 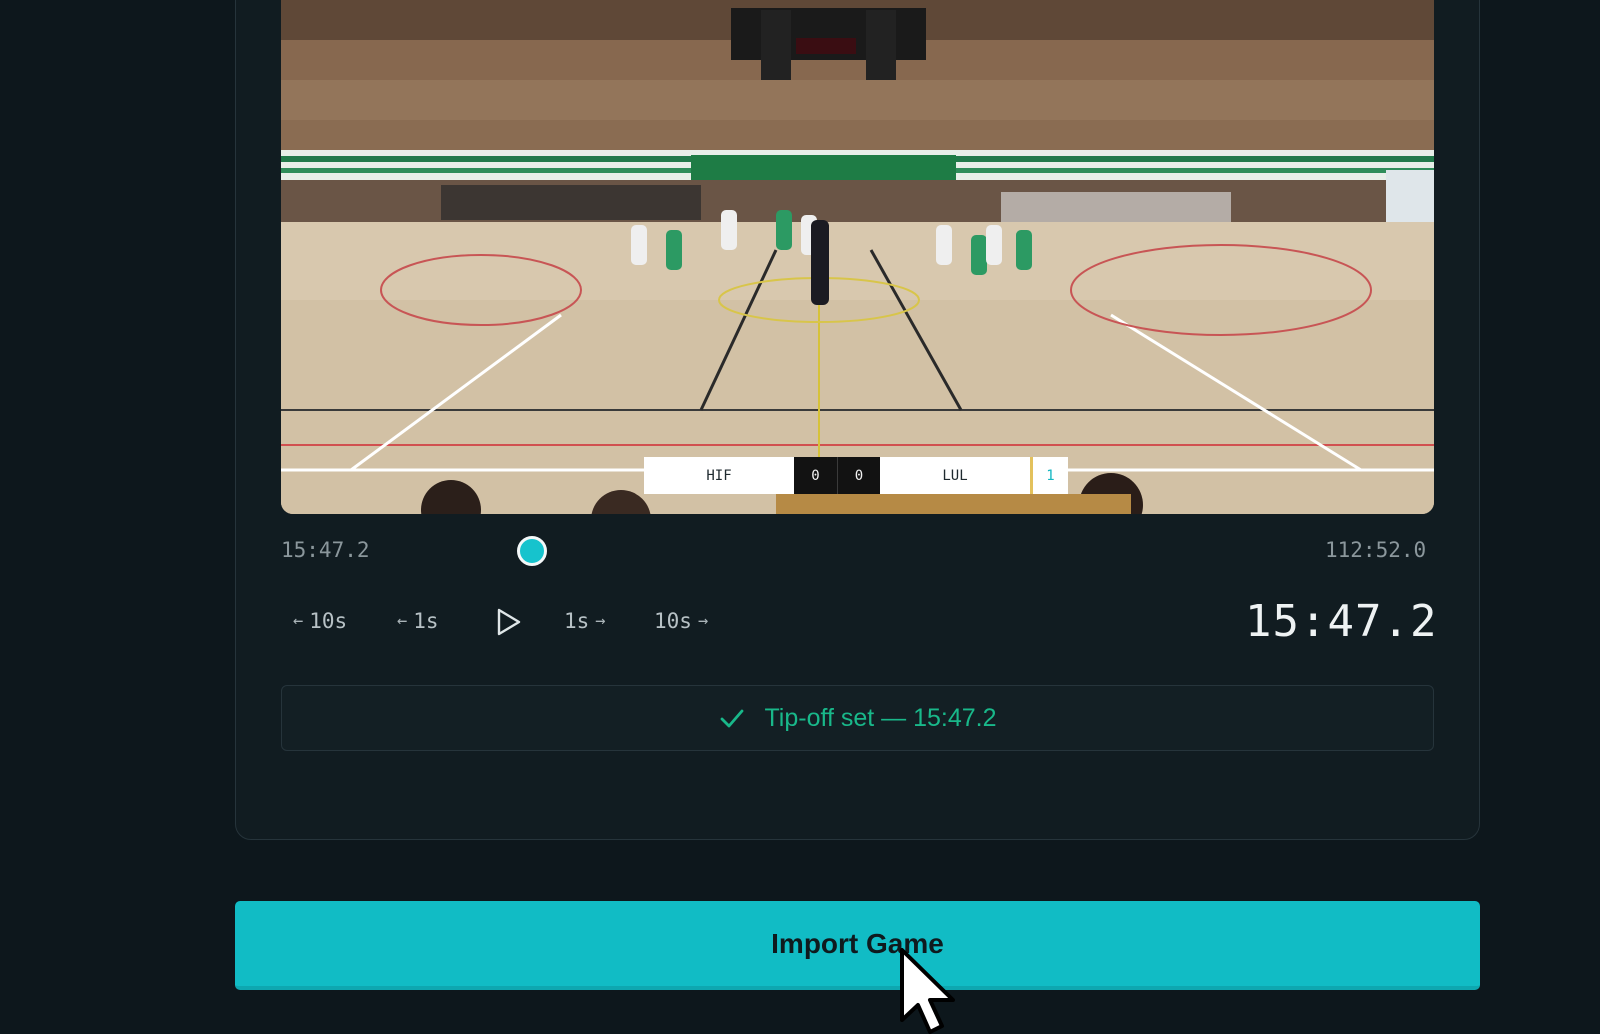 What do you see at coordinates (673, 621) in the screenshot?
I see `forward-10s-label: 10s` at bounding box center [673, 621].